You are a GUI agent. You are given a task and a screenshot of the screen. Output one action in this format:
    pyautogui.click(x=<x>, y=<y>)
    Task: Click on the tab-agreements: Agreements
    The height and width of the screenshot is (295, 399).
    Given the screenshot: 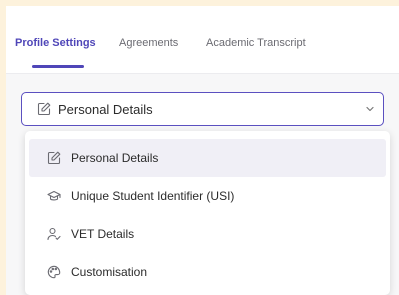 What is the action you would take?
    pyautogui.click(x=148, y=43)
    